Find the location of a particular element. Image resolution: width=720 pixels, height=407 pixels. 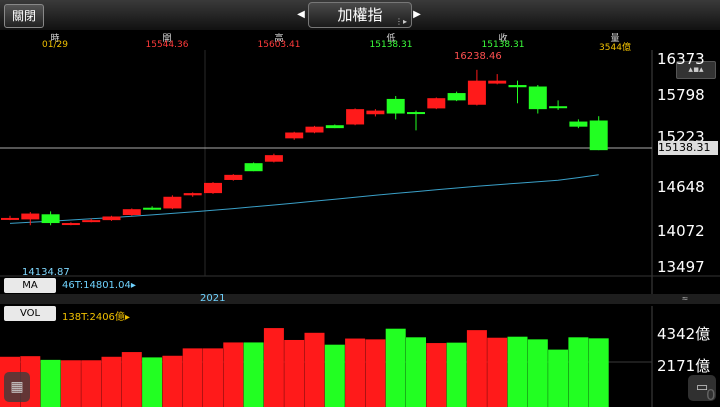

chat-icon: ▭ is located at coordinates (702, 388).